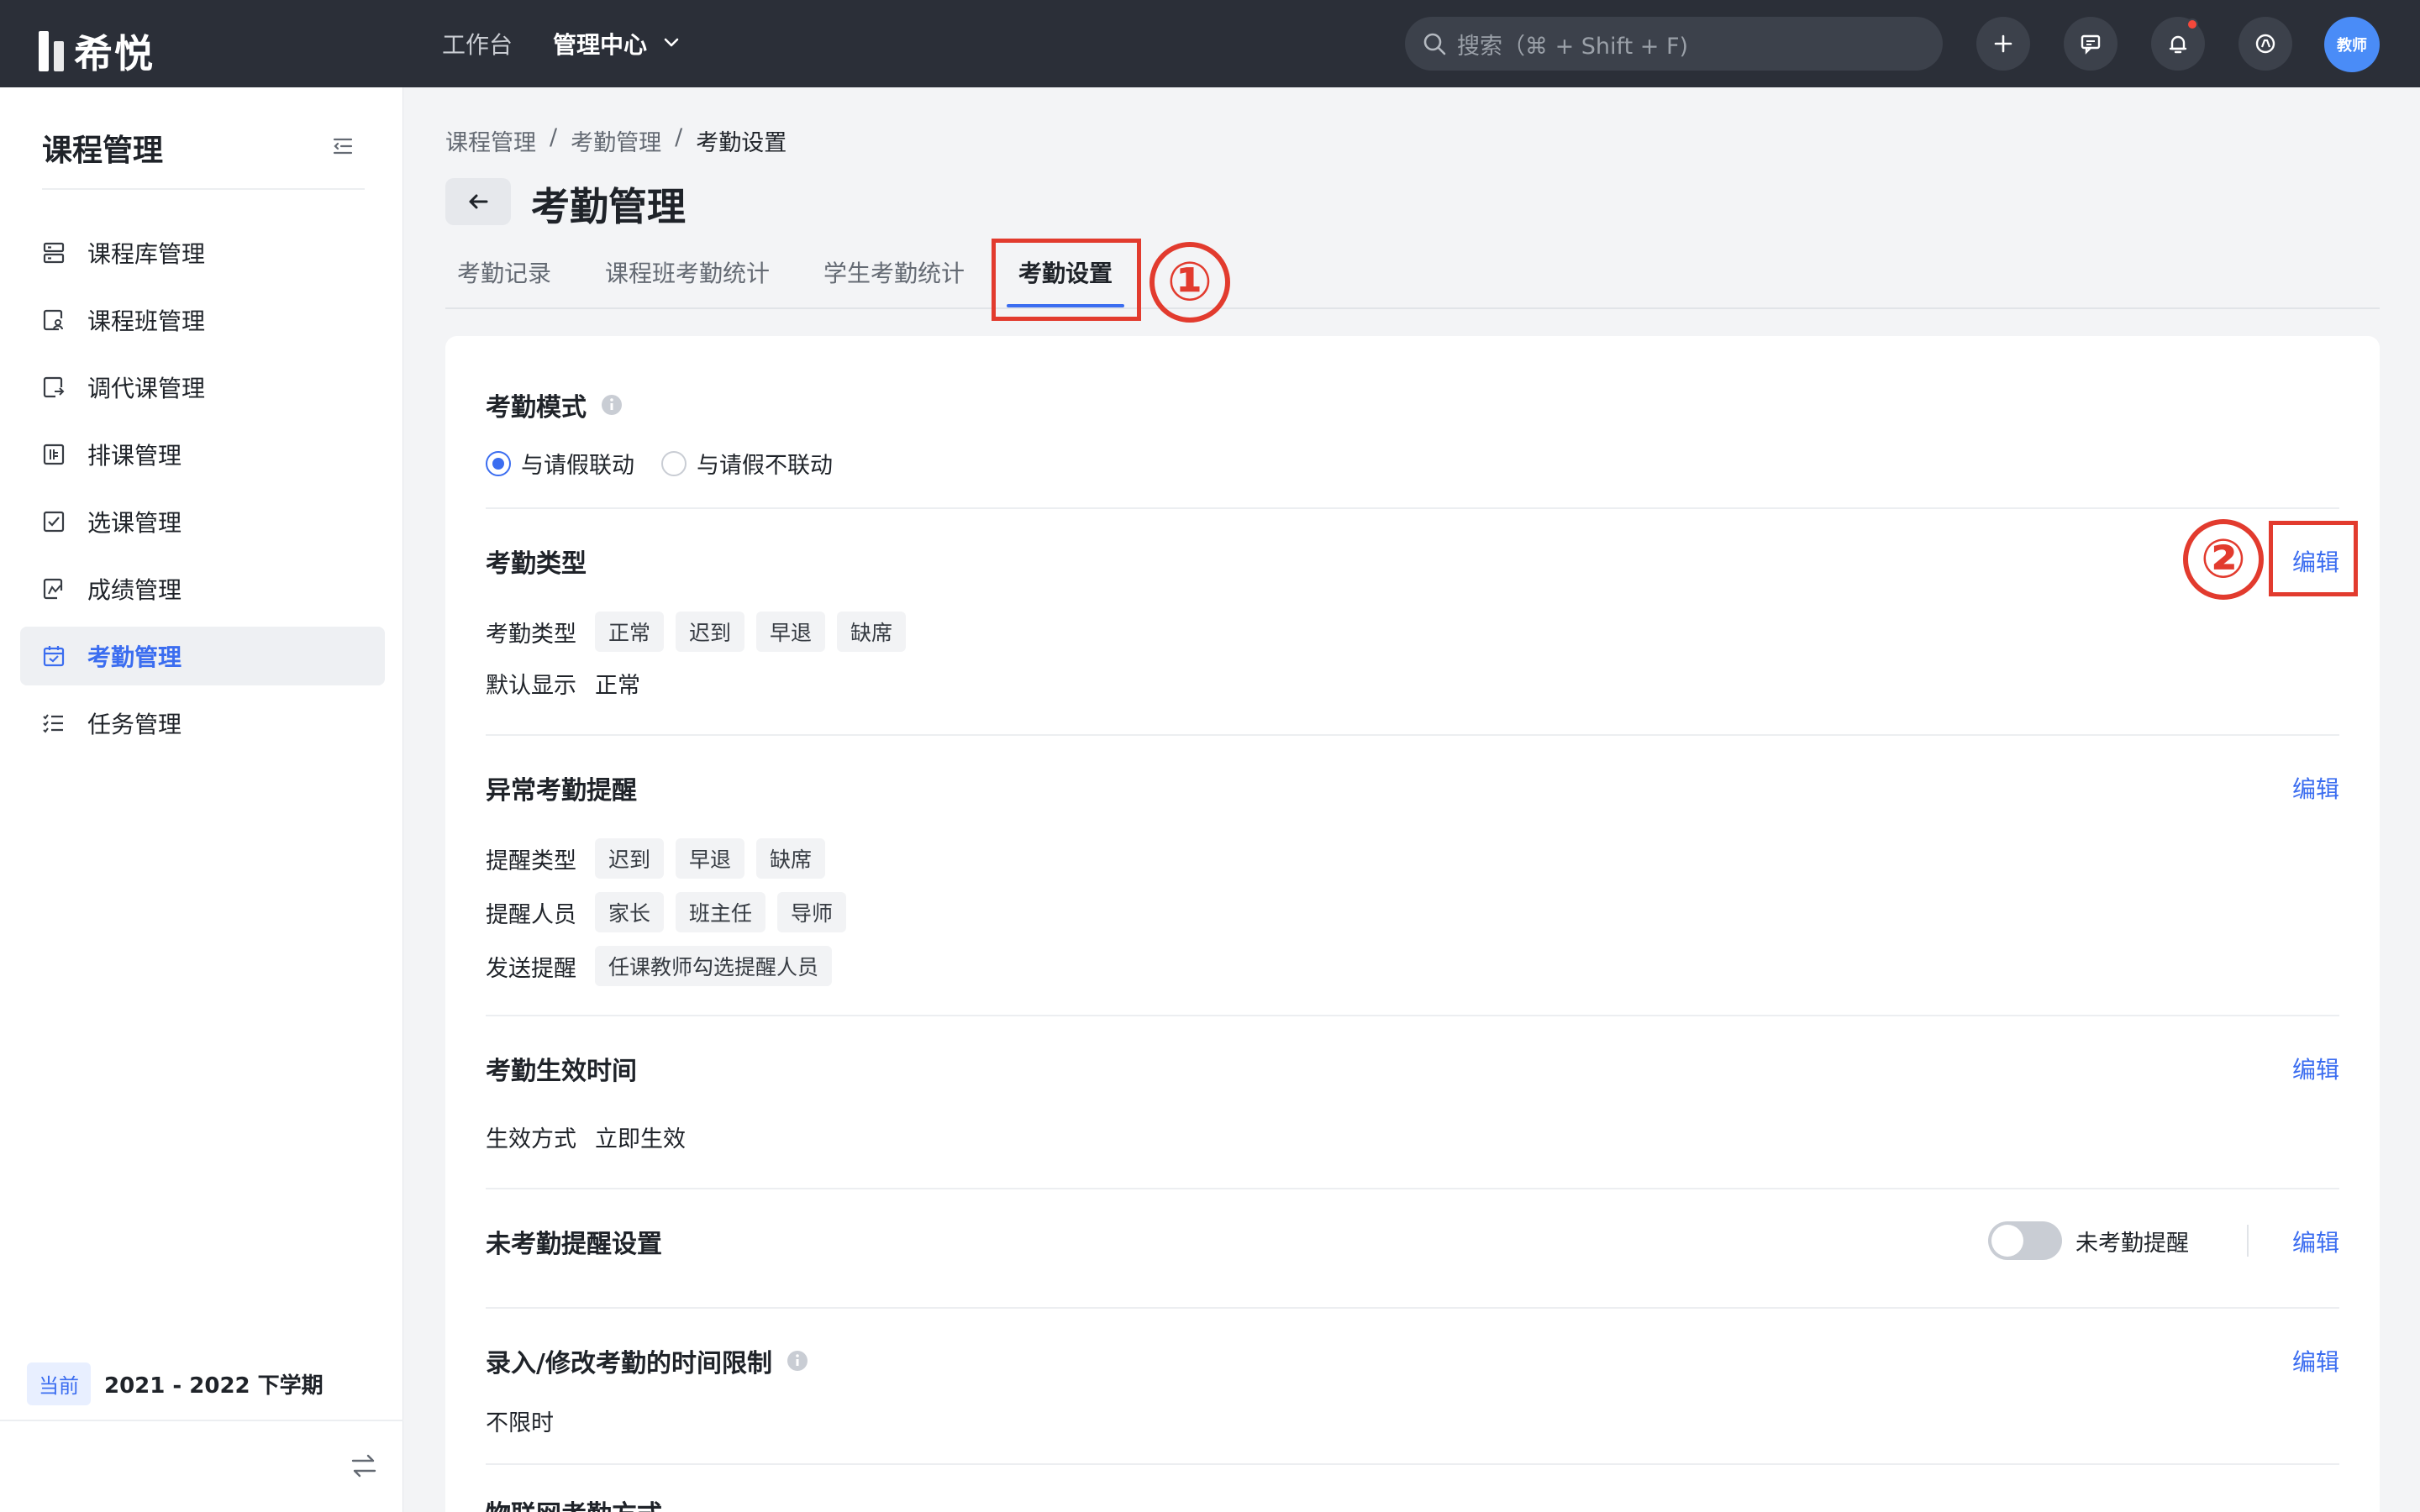 This screenshot has height=1512, width=2420. I want to click on tag: 缺席, so click(791, 858).